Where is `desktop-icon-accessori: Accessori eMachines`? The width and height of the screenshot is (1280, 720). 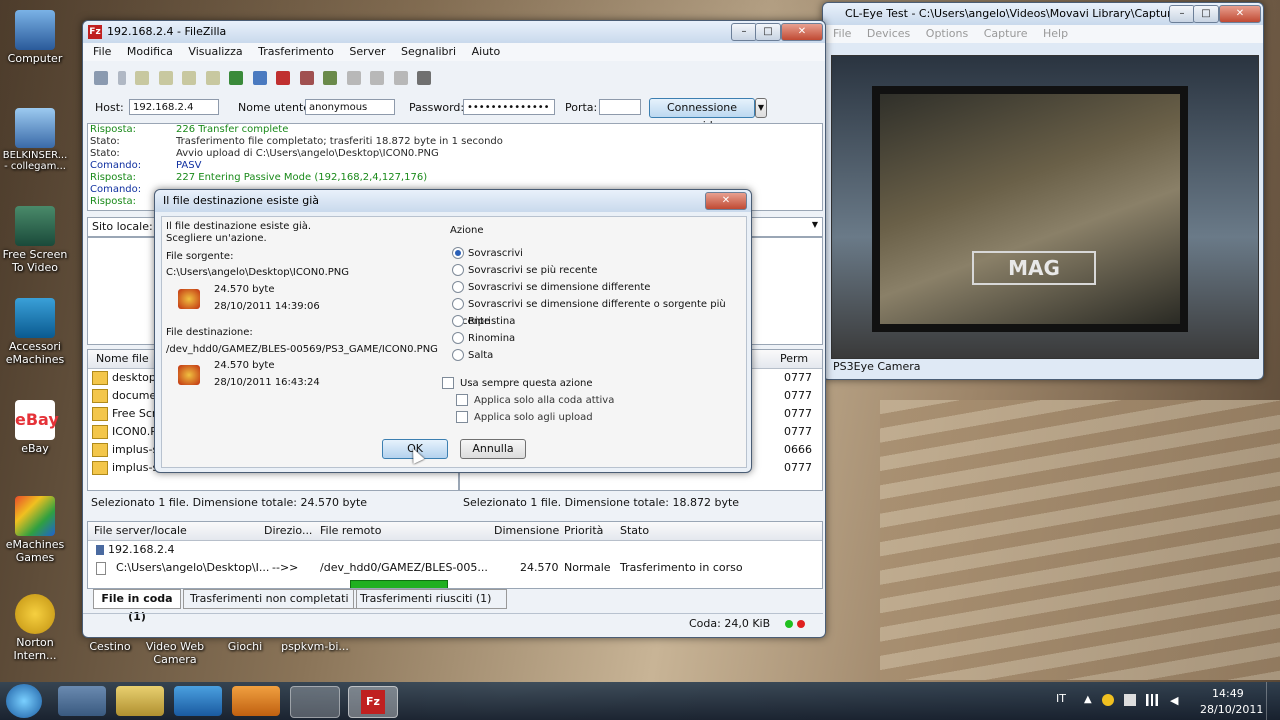
desktop-icon-accessori: Accessori eMachines is located at coordinates (35, 332).